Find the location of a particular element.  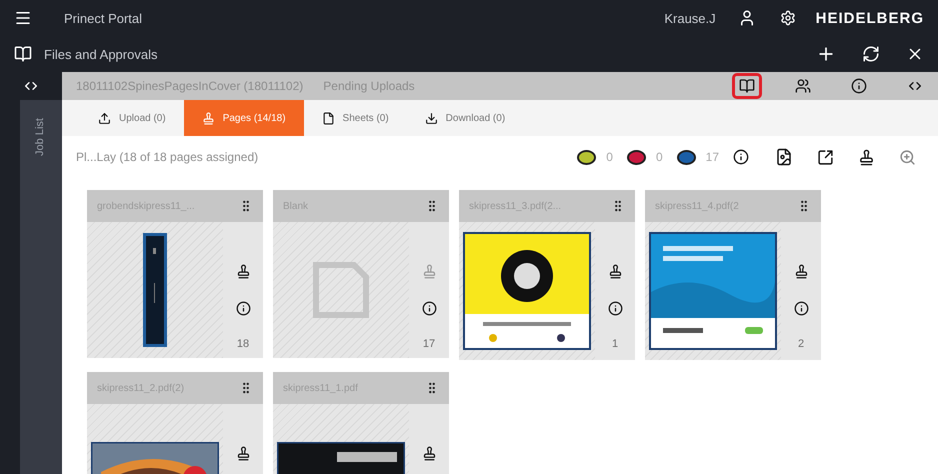

tab: Upload (0) is located at coordinates (132, 118).